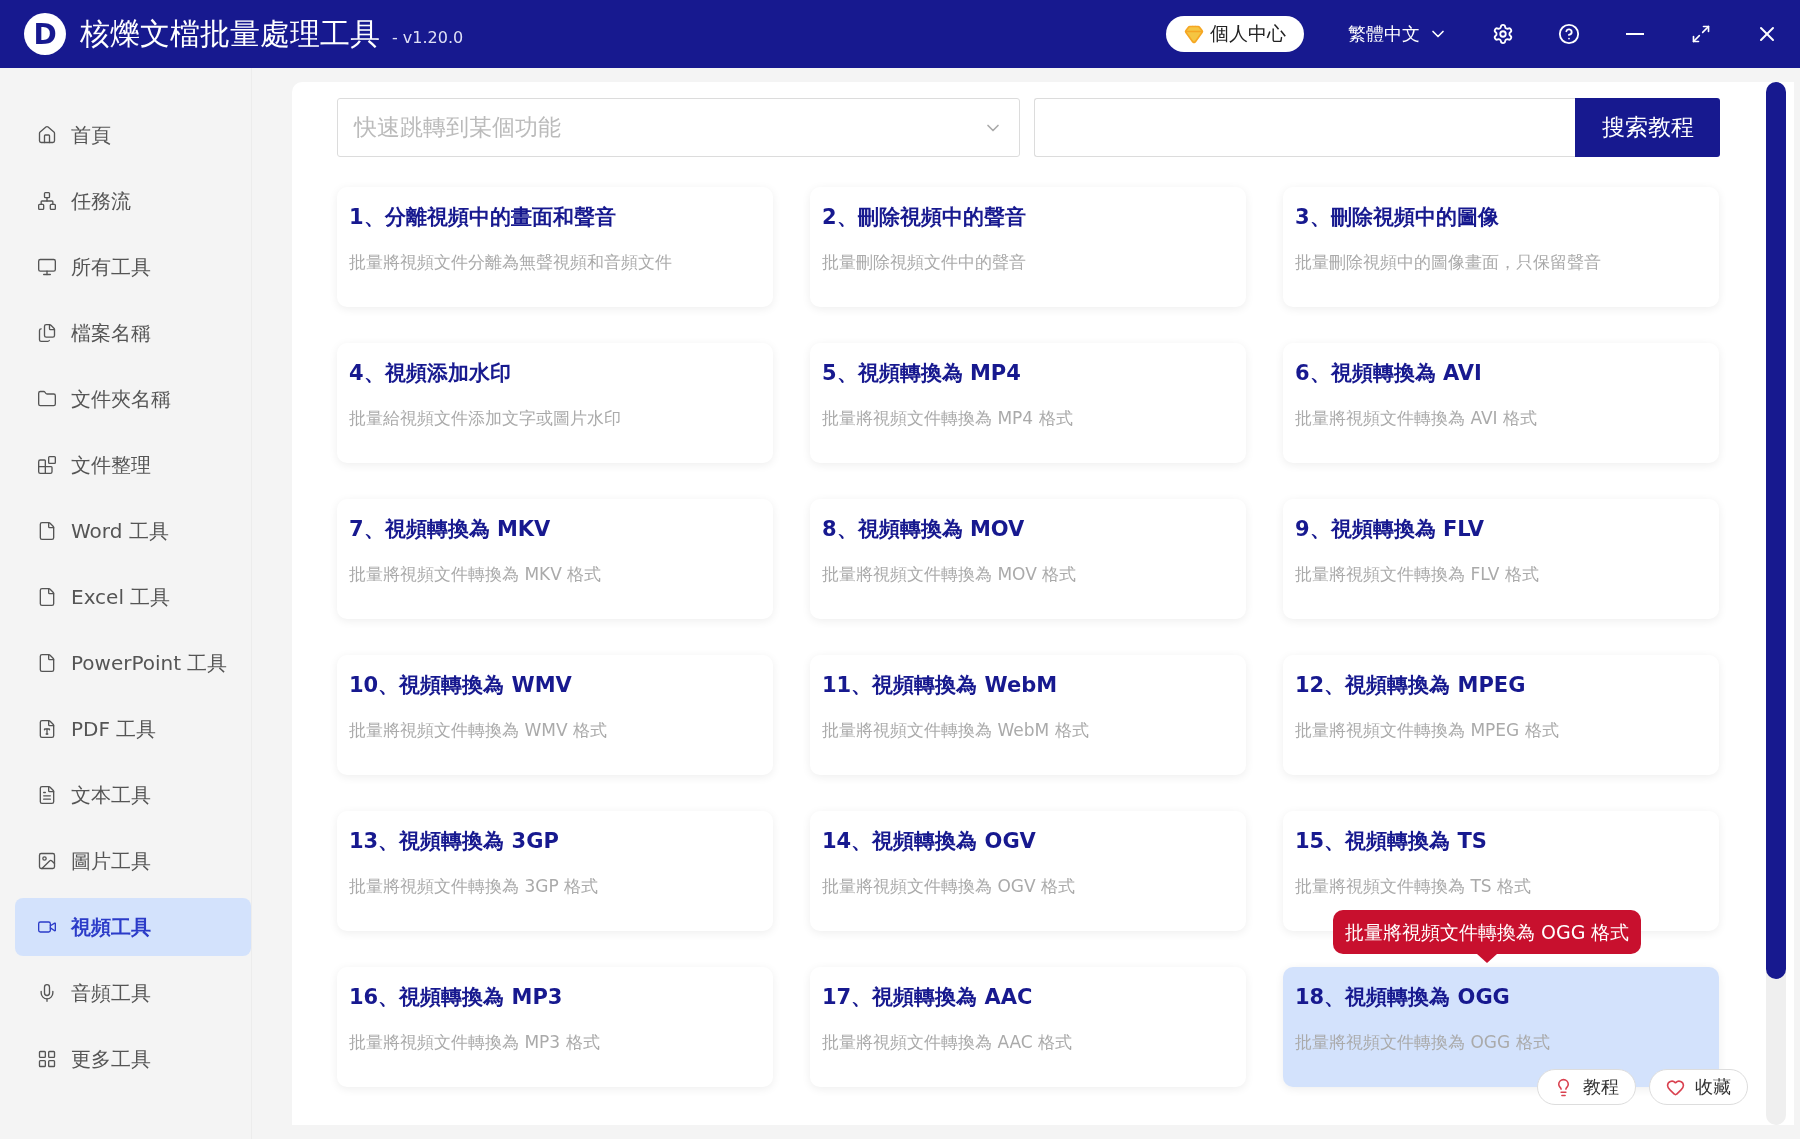 This screenshot has height=1139, width=1800. I want to click on tool-title: 16、視頻轉換為 MP3, so click(456, 997).